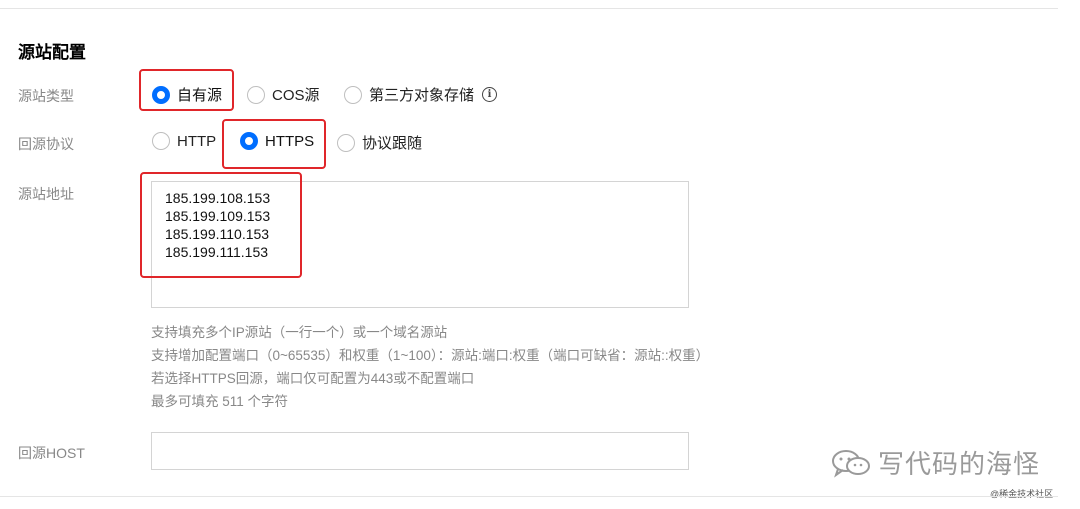 The width and height of the screenshot is (1080, 509). I want to click on info-icon: i, so click(490, 94).